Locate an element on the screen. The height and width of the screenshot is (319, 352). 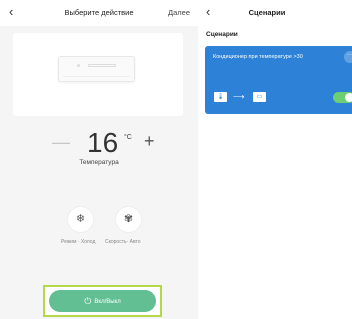
power-button: ⏻ Вкл/Выкл is located at coordinates (102, 301).